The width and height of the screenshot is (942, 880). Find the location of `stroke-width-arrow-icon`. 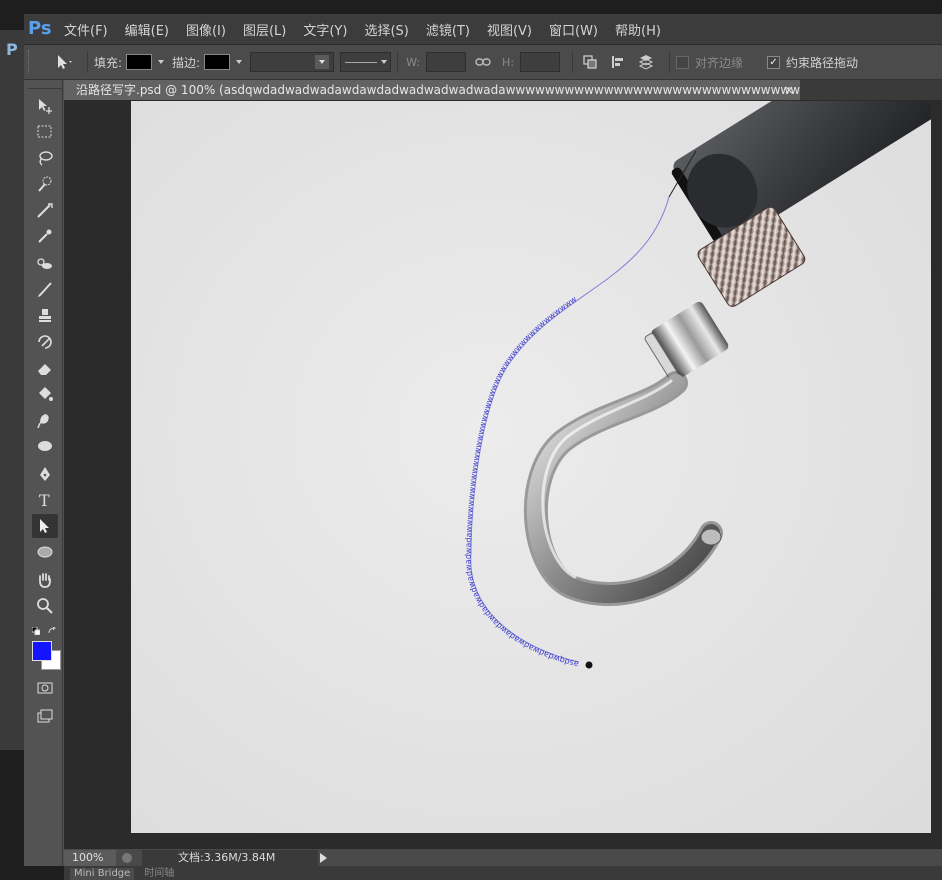

stroke-width-arrow-icon is located at coordinates (322, 62).